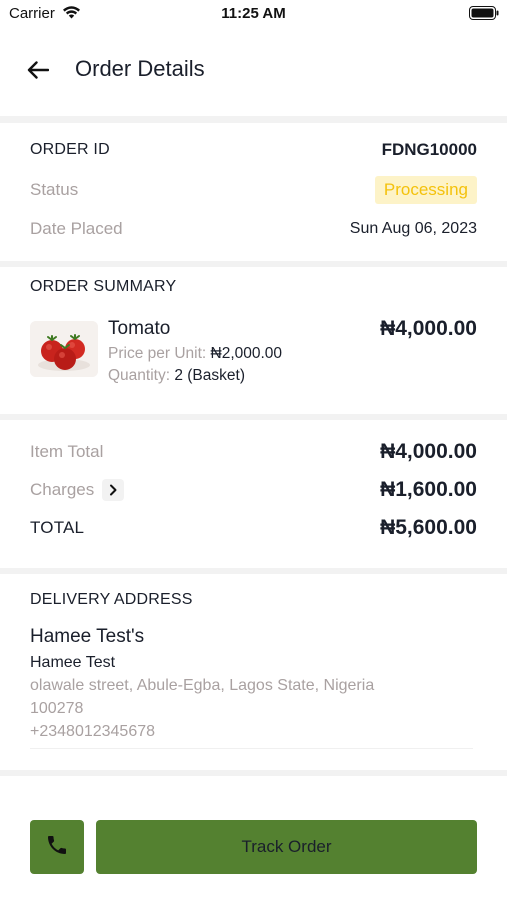 The image size is (507, 900). Describe the element at coordinates (429, 149) in the screenshot. I see `order-id-value: FDNG10000` at that location.